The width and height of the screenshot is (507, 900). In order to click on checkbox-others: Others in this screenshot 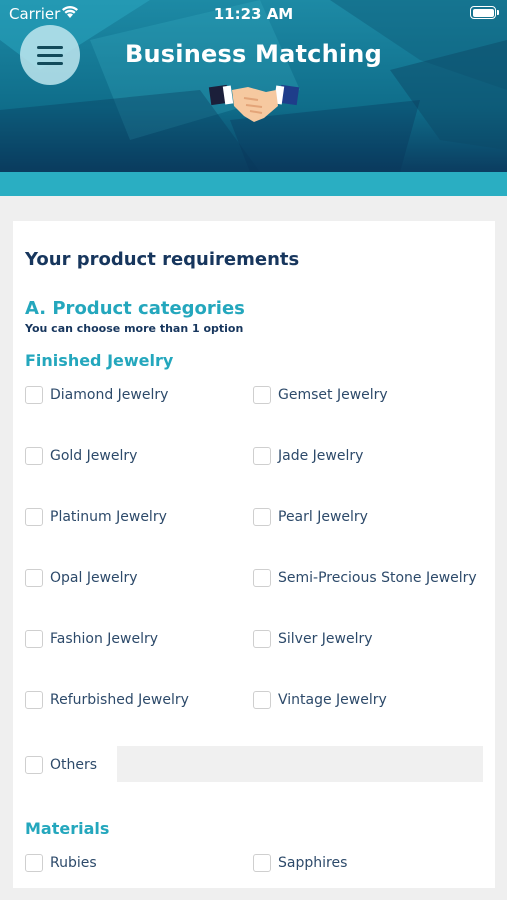, I will do `click(61, 765)`.